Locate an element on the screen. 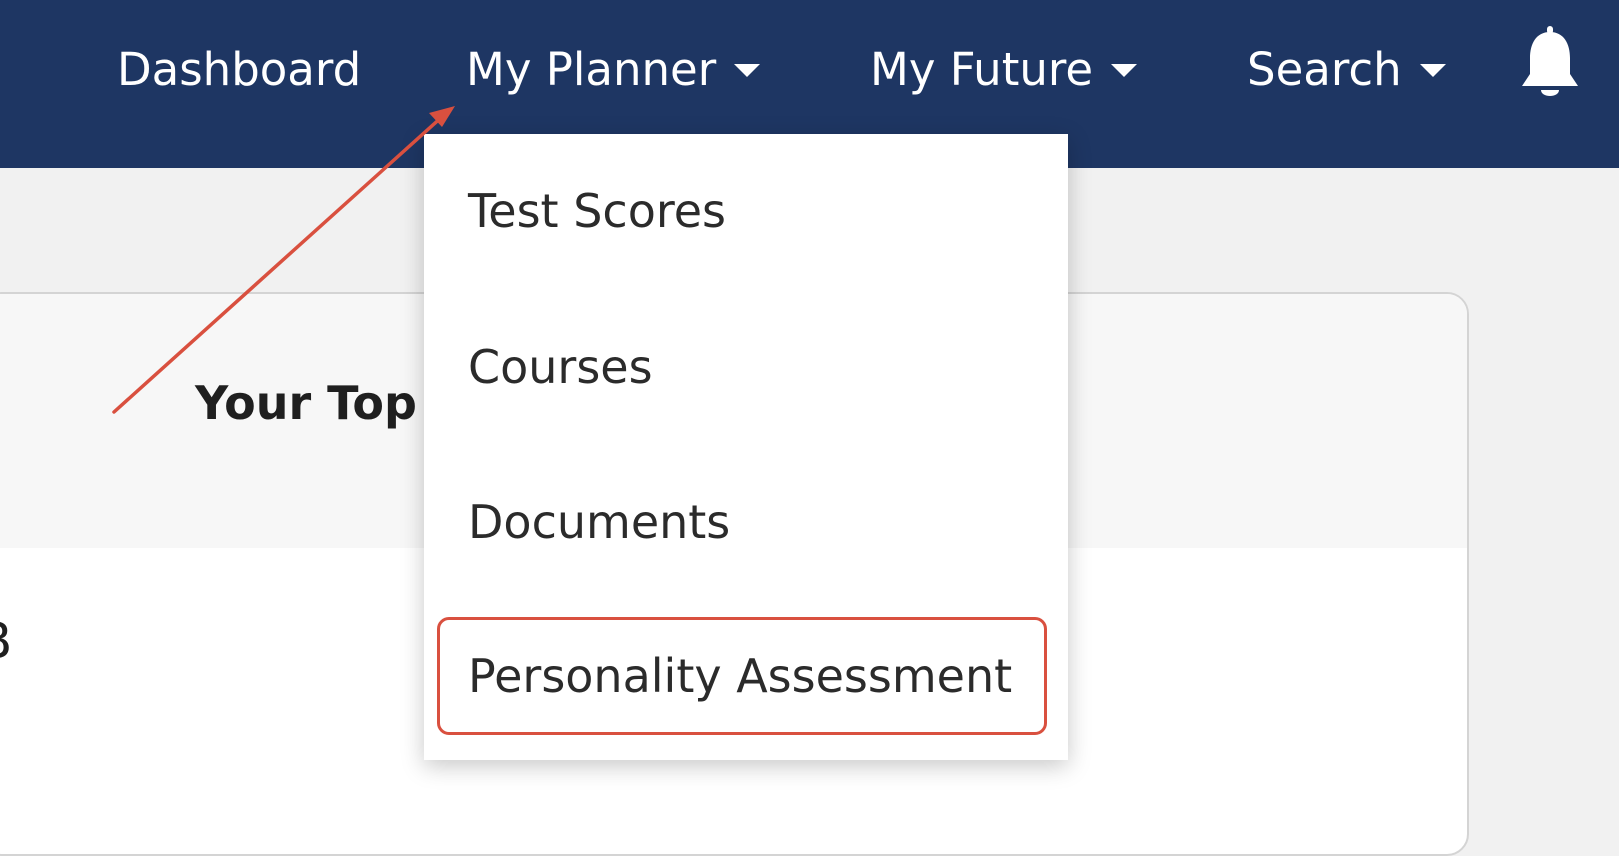 This screenshot has height=856, width=1619. nav-my-planner-label: My Planner is located at coordinates (591, 69).